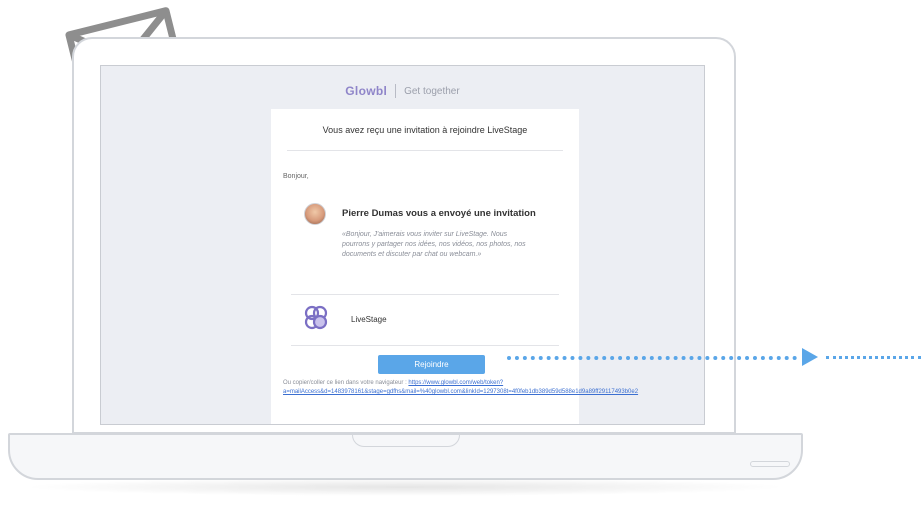 Image resolution: width=921 pixels, height=506 pixels. I want to click on sender-avatar, so click(315, 214).